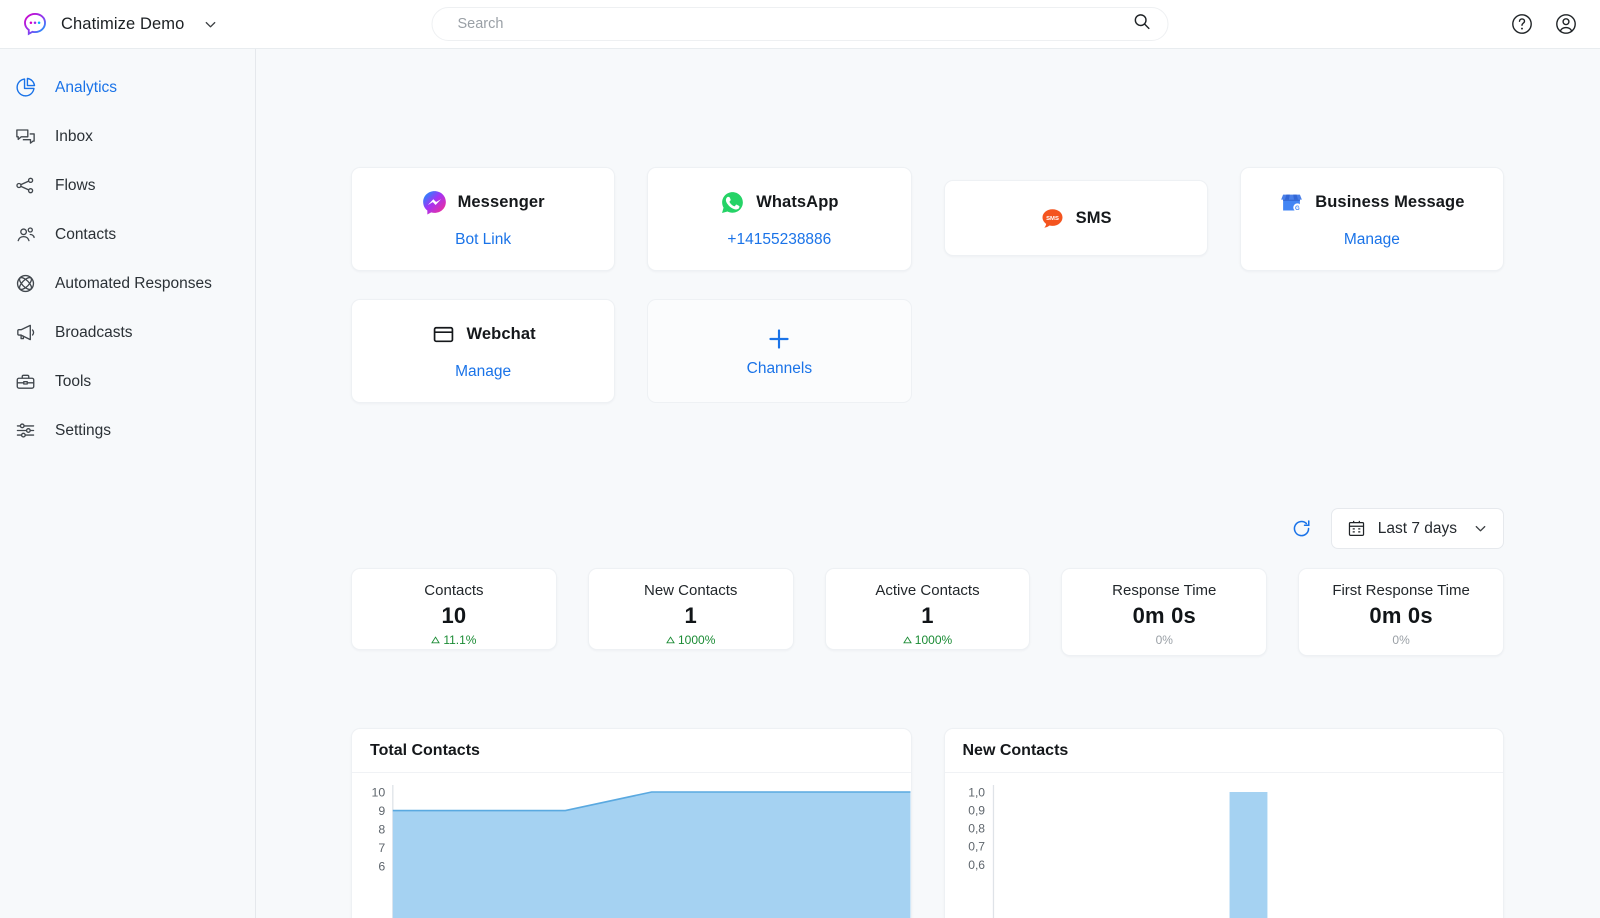  What do you see at coordinates (381, 848) in the screenshot?
I see `svg-text: 7` at bounding box center [381, 848].